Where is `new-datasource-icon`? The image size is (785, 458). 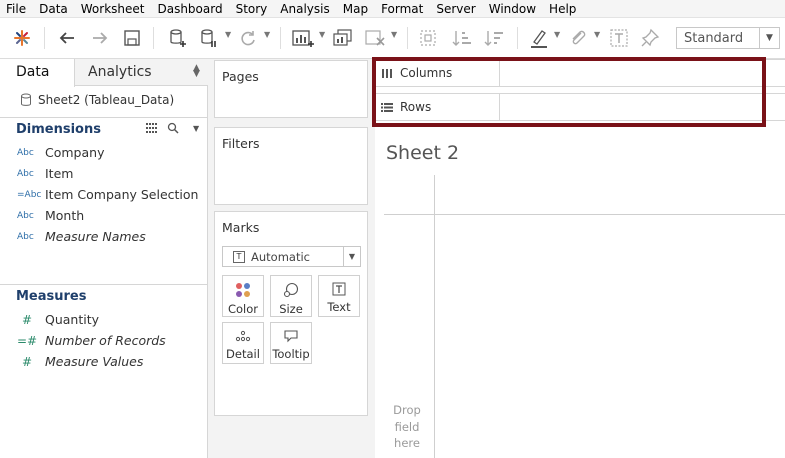 new-datasource-icon is located at coordinates (178, 38).